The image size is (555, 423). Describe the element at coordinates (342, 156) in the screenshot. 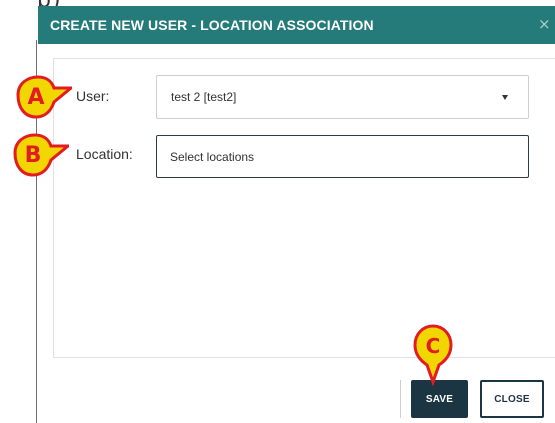

I see `location-input` at that location.